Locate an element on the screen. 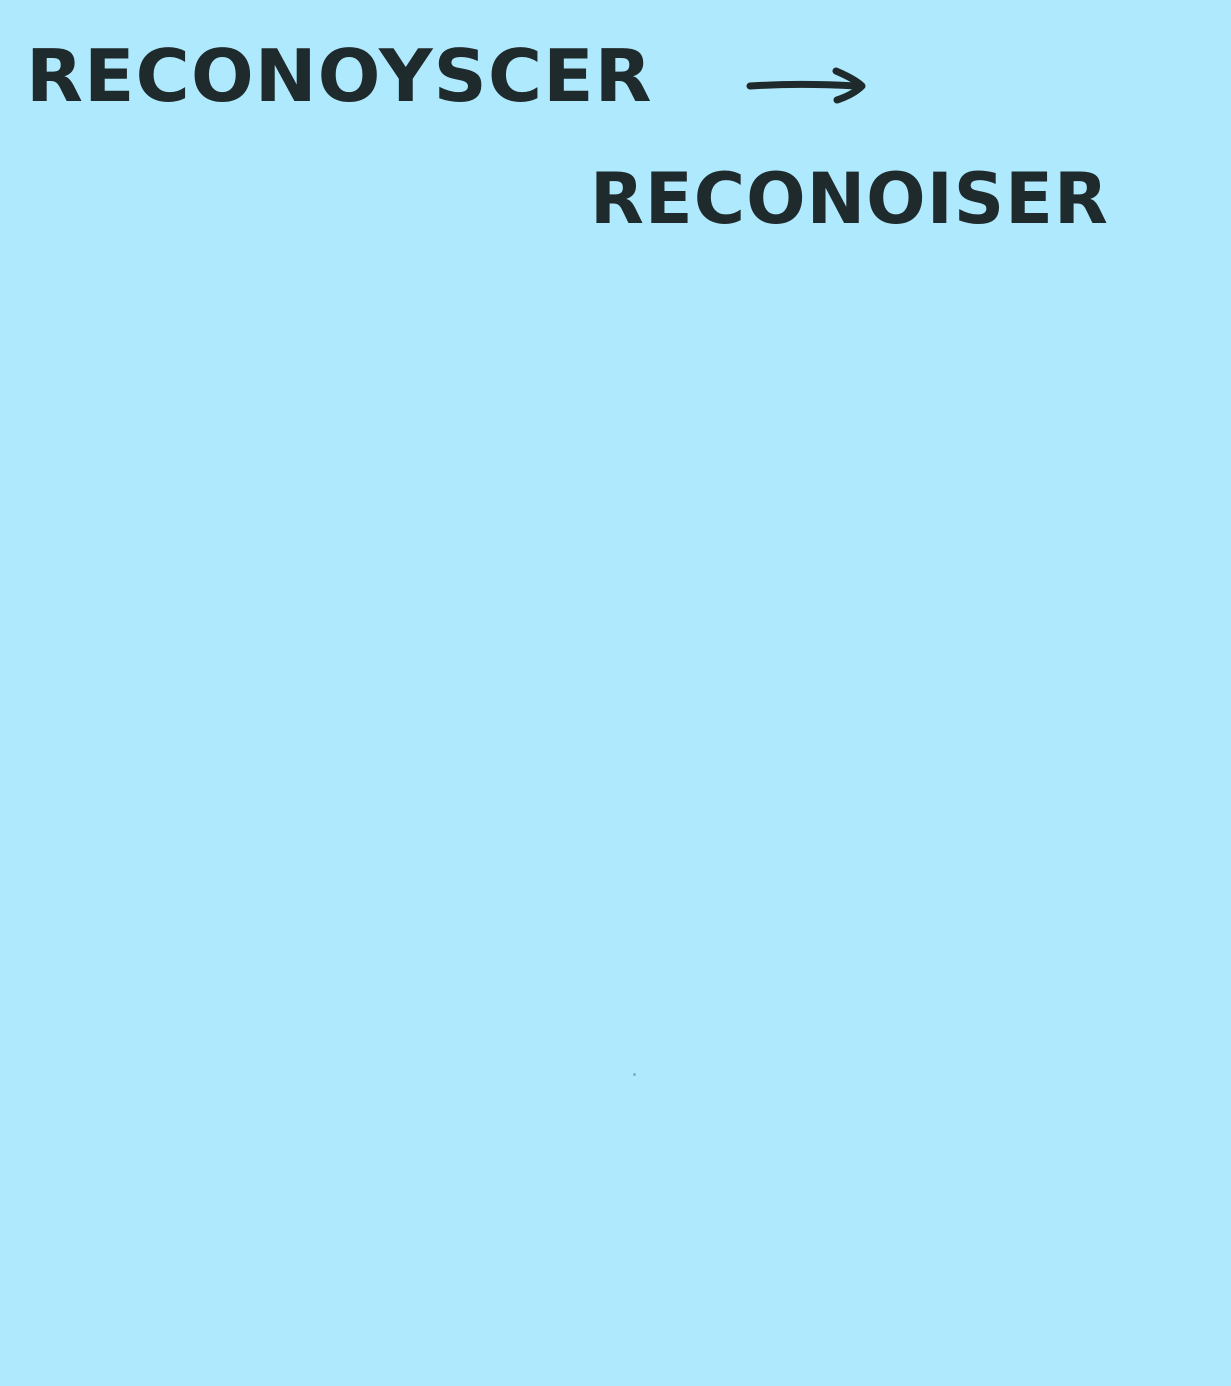 The width and height of the screenshot is (1231, 1386). paper-speck is located at coordinates (634, 1074).